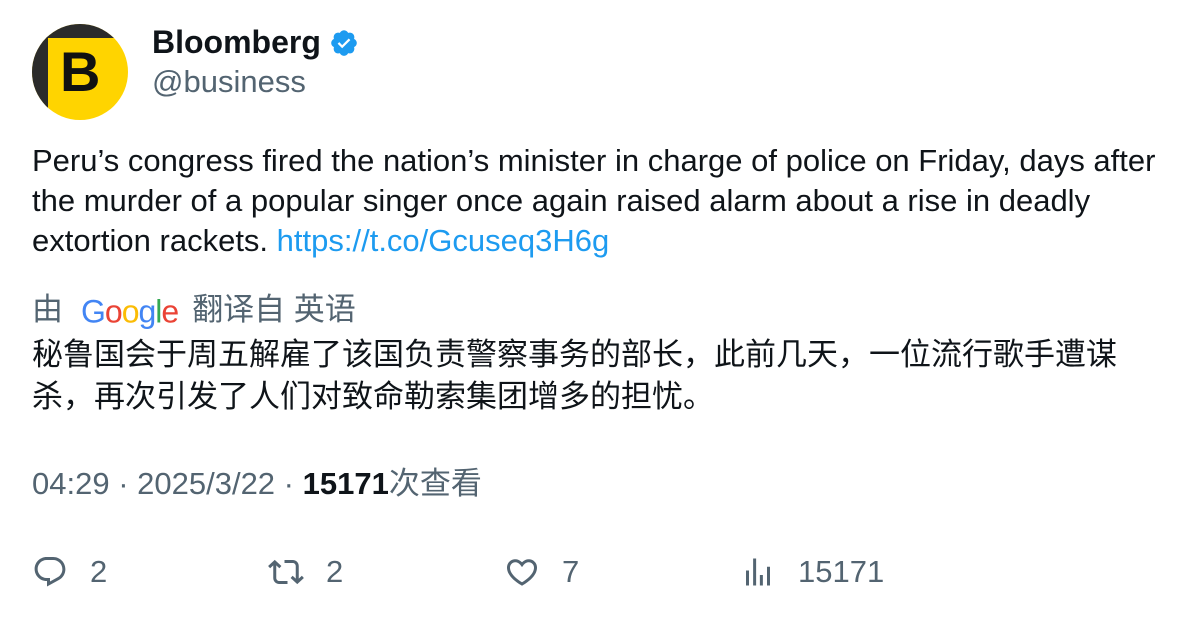 This screenshot has width=1196, height=618. Describe the element at coordinates (274, 309) in the screenshot. I see `translated-from-label: 翻译自 英语` at that location.